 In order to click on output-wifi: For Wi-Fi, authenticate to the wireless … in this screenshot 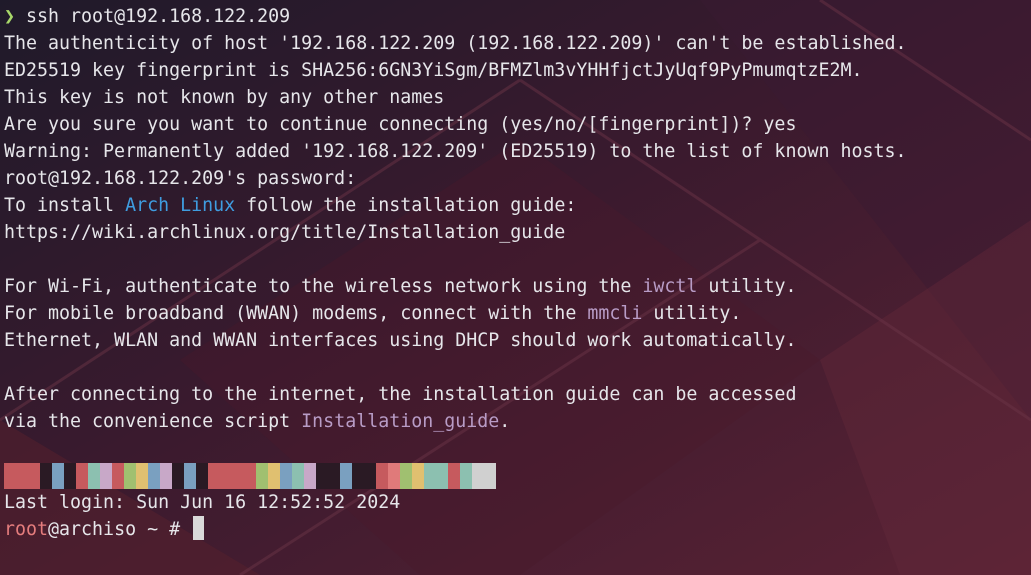, I will do `click(517, 286)`.